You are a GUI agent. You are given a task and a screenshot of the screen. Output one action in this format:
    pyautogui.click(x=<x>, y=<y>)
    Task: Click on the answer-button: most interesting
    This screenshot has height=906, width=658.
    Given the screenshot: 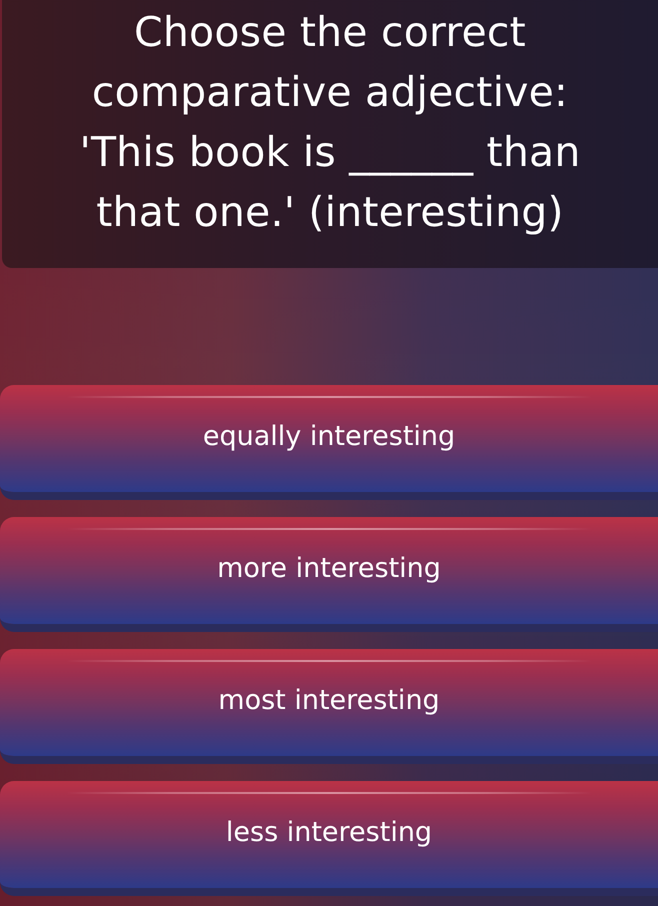 What is the action you would take?
    pyautogui.click(x=329, y=706)
    